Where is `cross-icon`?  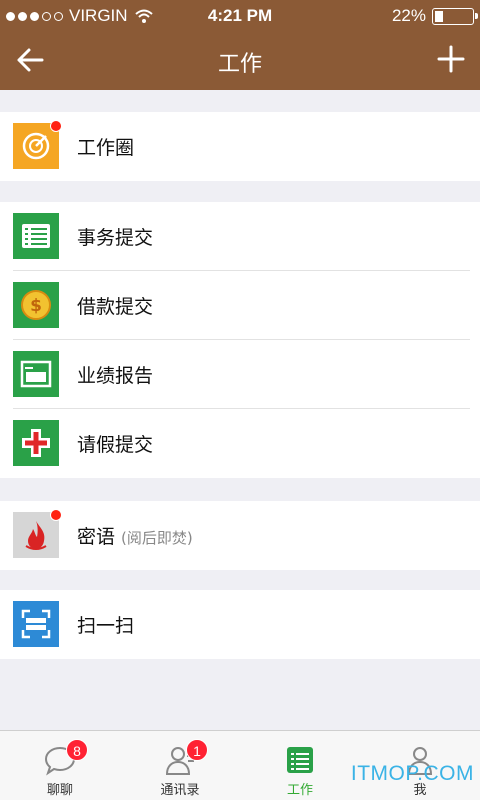
cross-icon is located at coordinates (36, 443).